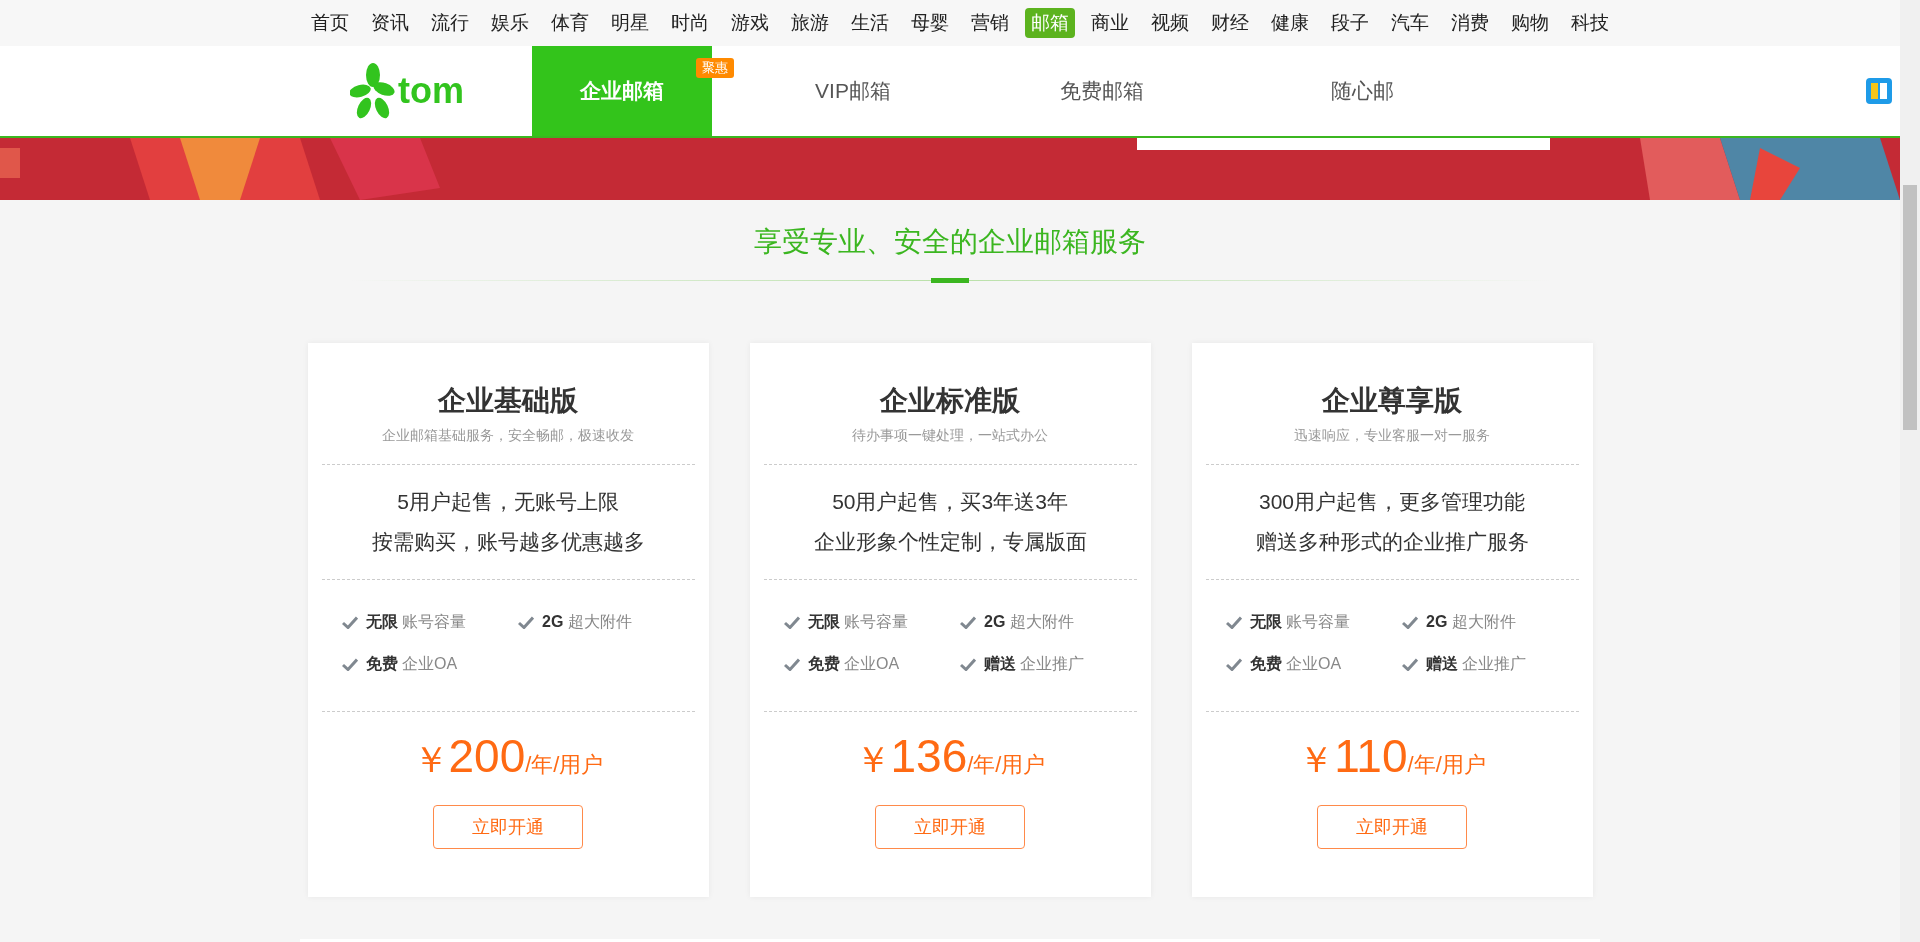 This screenshot has height=942, width=1920. Describe the element at coordinates (450, 23) in the screenshot. I see `nav-link: 流行` at that location.